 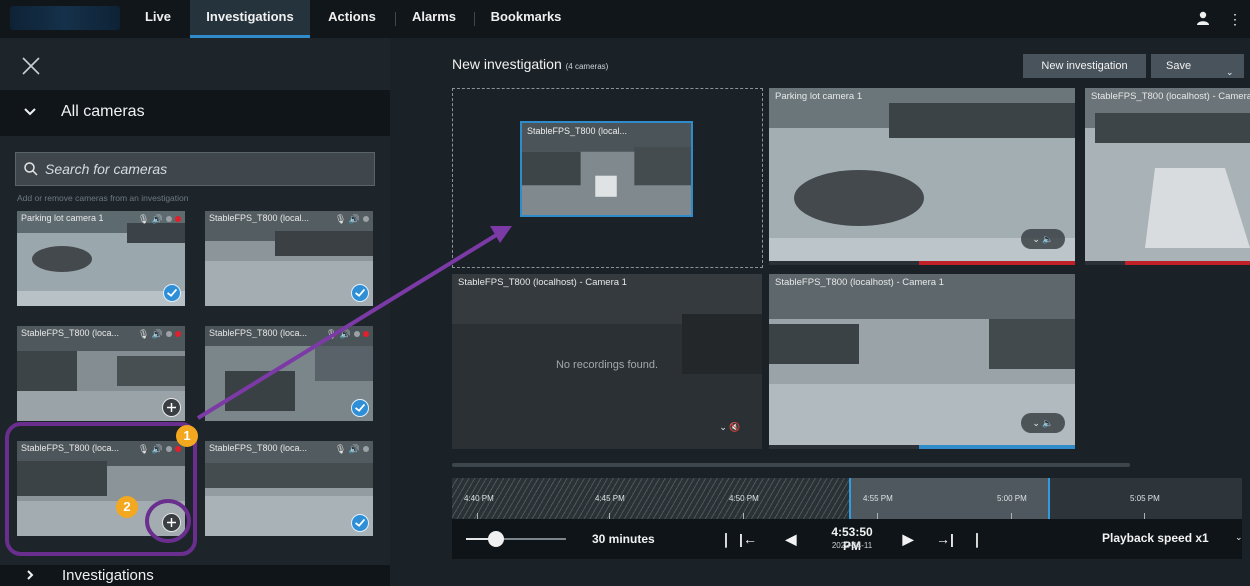 I want to click on current-date: 2022-04-11, so click(x=852, y=545).